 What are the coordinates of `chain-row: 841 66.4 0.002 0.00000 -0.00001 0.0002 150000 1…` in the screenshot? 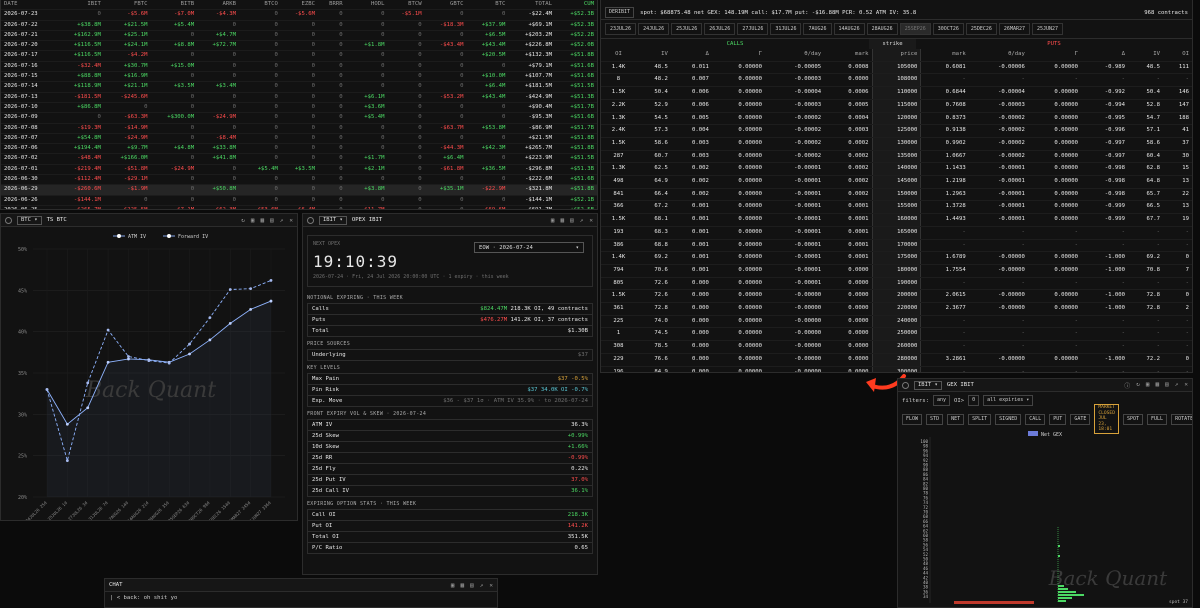 It's located at (896, 195).